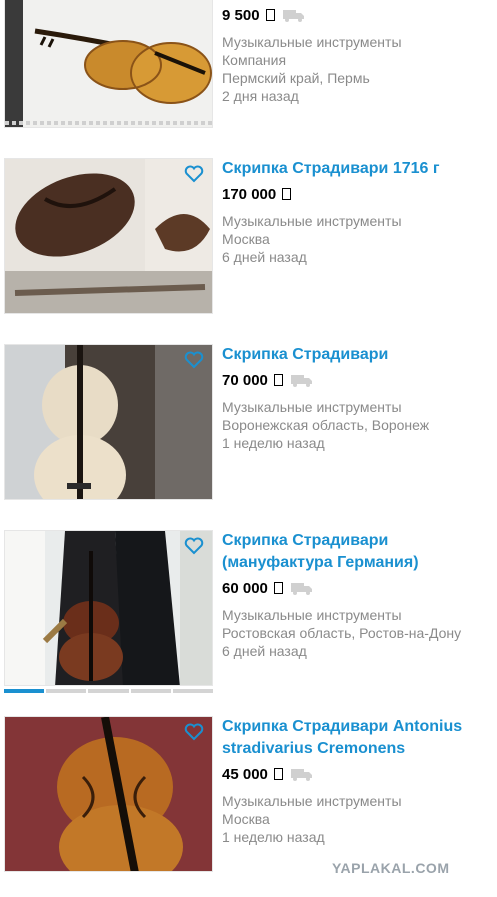 This screenshot has height=897, width=497. Describe the element at coordinates (357, 169) in the screenshot. I see `listing-title-link: Скрипка Страдивари 1716 г` at that location.